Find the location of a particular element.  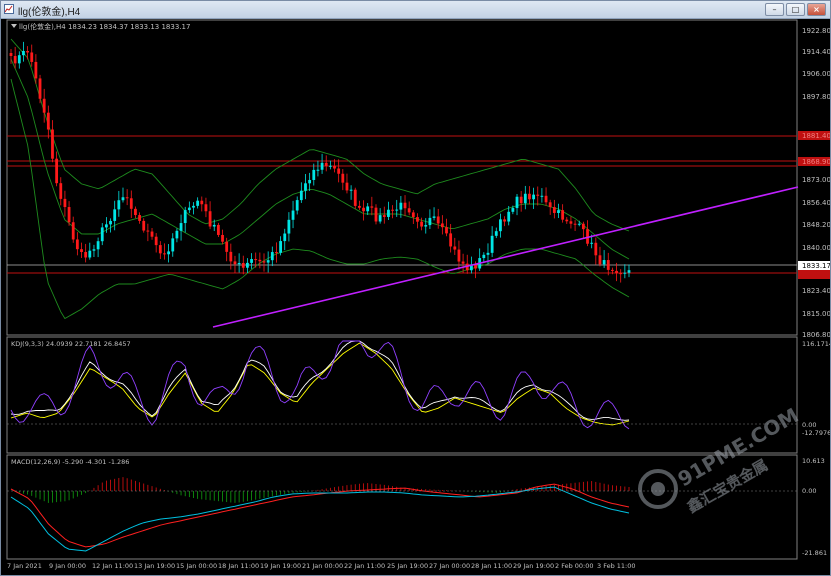

maximize-button: □ is located at coordinates (795, 9).